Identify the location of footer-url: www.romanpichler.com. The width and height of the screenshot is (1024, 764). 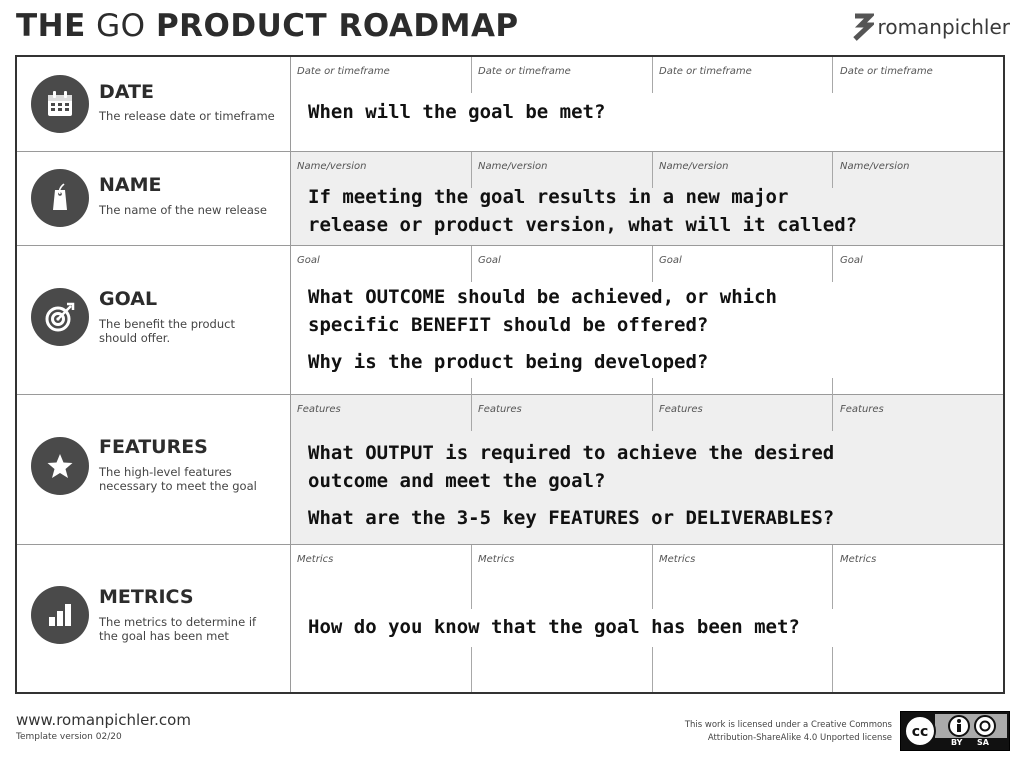
(103, 720).